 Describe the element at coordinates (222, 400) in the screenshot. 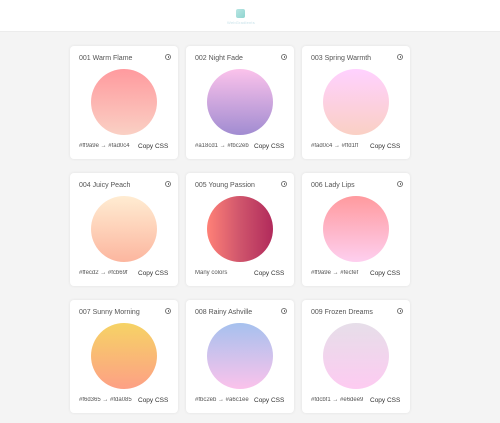

I see `gradient-codes: #fbc2eb → #a6c1ee` at that location.